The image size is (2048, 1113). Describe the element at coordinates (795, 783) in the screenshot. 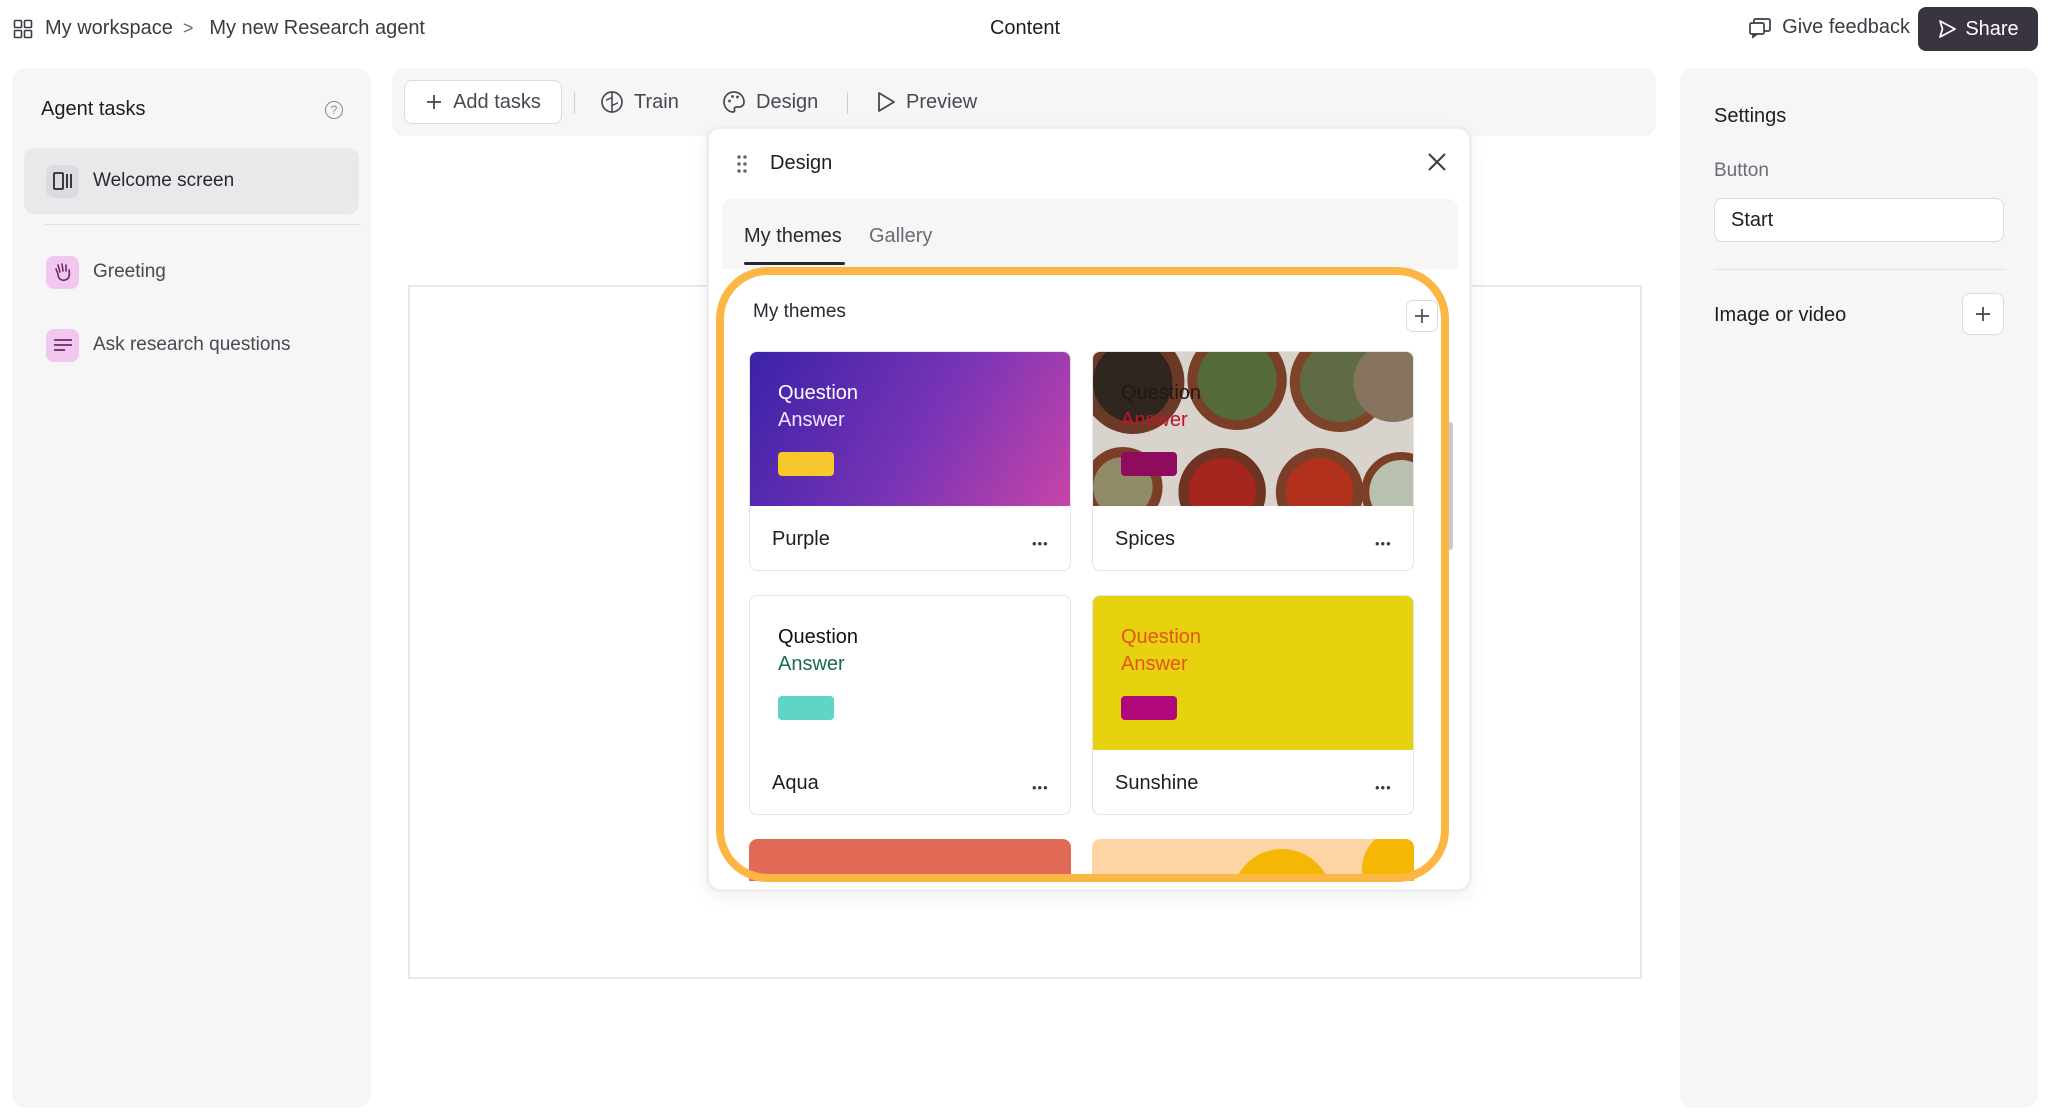

I see `theme-name: Aqua` at that location.